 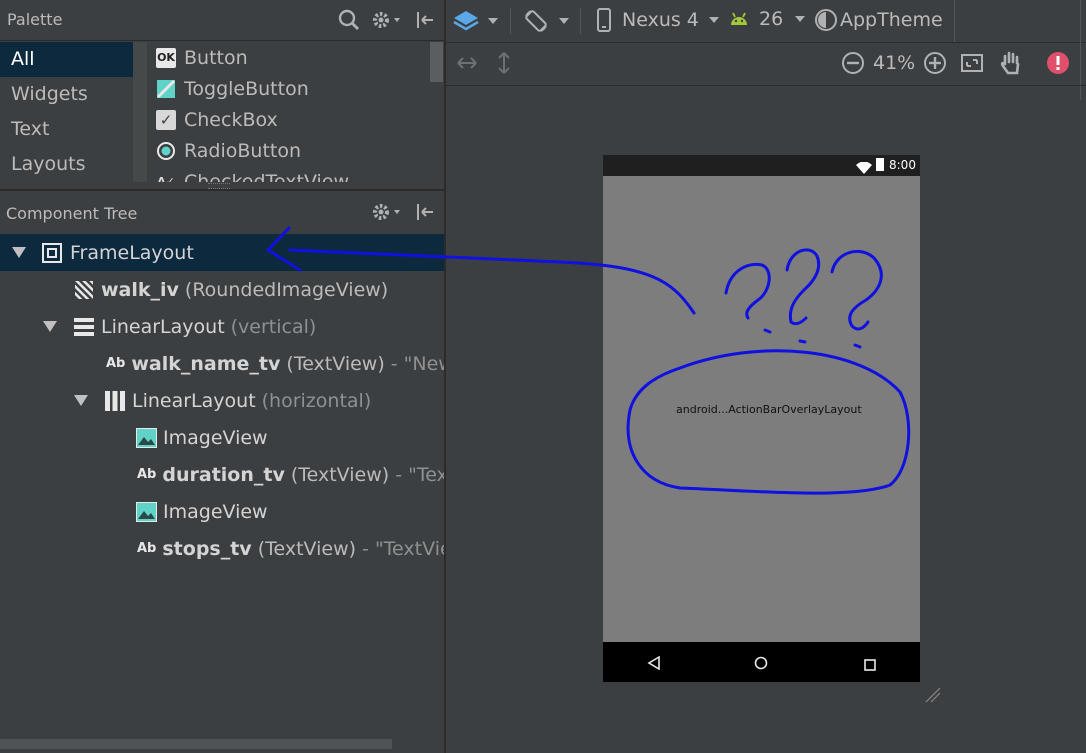 I want to click on phone-icon, so click(x=604, y=20).